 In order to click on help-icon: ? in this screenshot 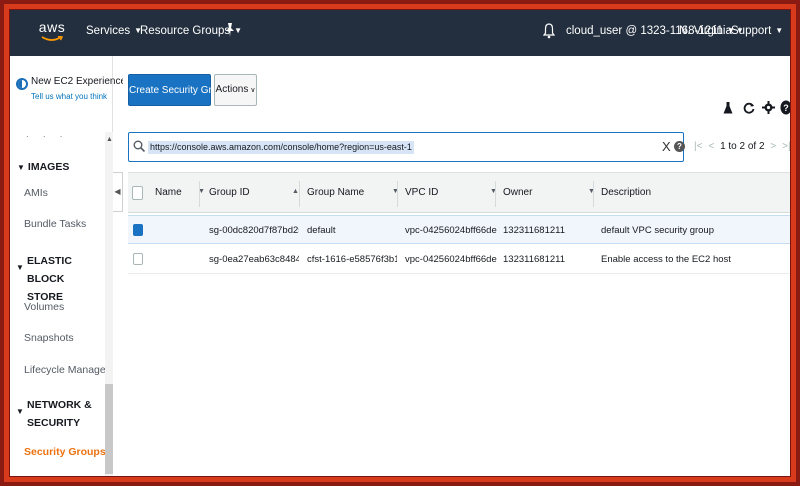, I will do `click(785, 107)`.